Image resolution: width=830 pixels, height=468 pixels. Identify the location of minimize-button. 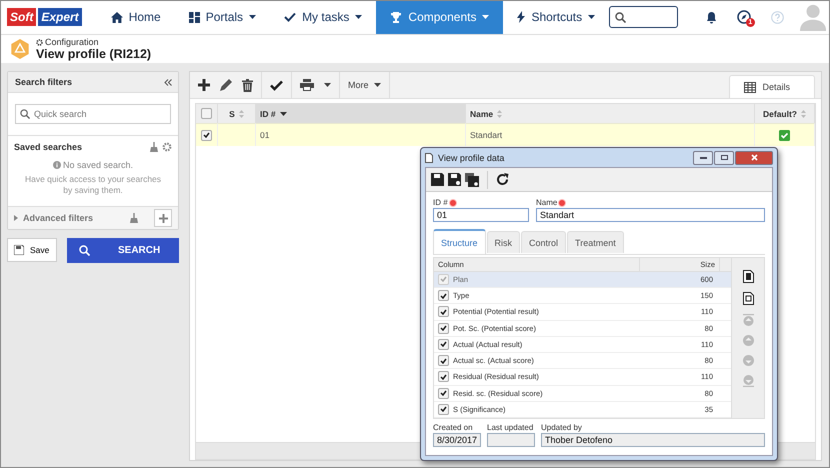
(703, 157).